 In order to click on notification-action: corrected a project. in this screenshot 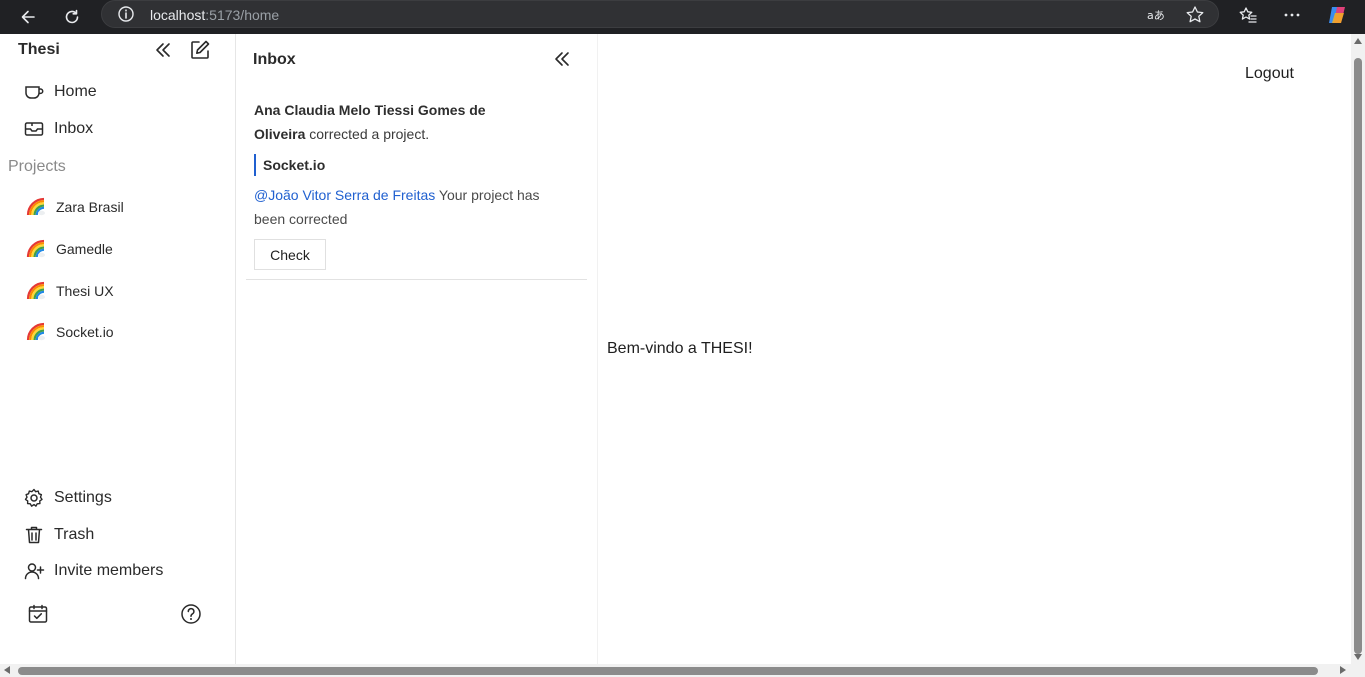, I will do `click(367, 134)`.